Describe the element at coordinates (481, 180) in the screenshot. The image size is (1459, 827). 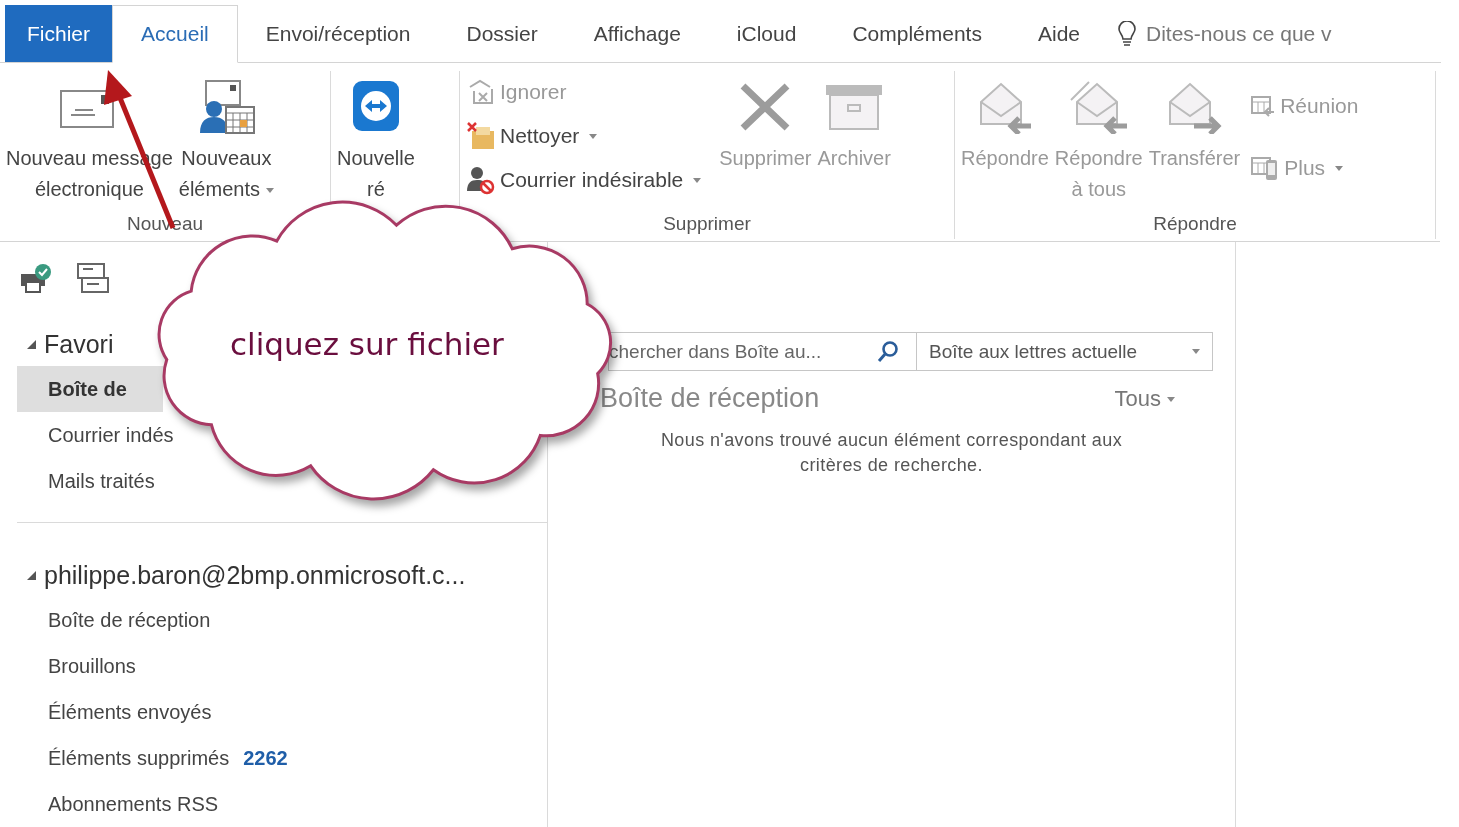
I see `person-block-icon` at that location.